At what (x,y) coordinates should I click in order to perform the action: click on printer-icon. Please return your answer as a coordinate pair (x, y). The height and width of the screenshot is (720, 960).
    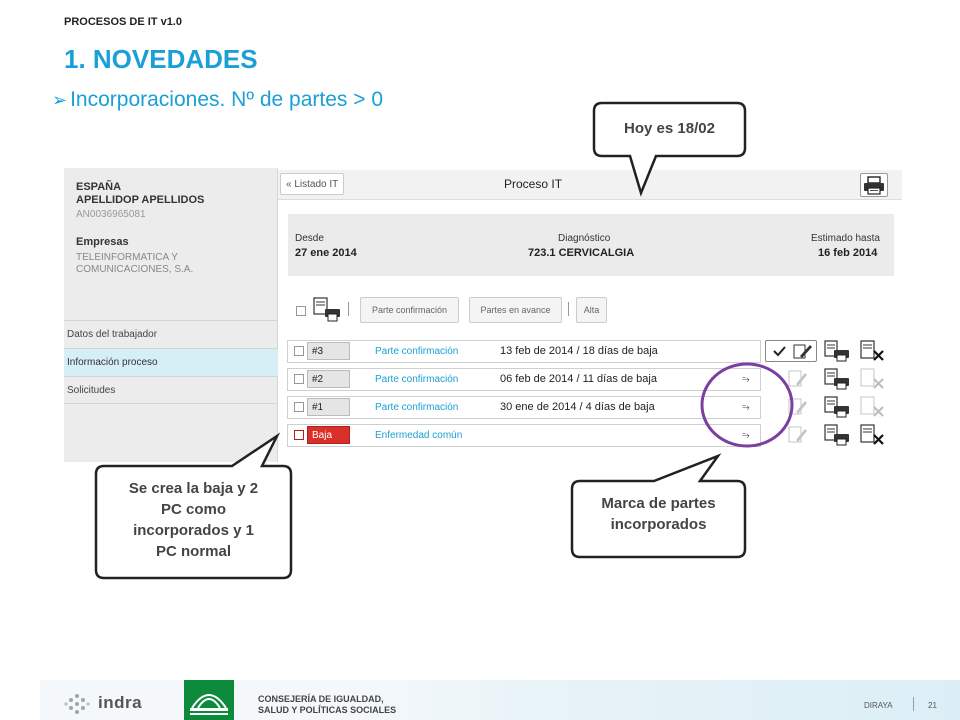
    Looking at the image, I should click on (874, 185).